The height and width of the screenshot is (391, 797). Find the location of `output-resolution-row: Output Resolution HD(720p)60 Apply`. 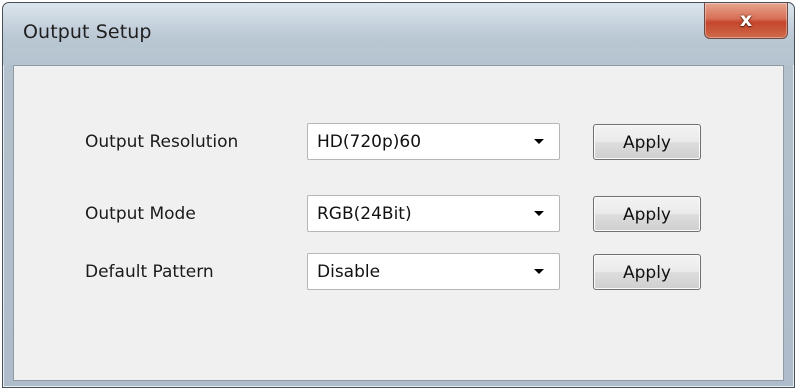

output-resolution-row: Output Resolution HD(720p)60 Apply is located at coordinates (398, 143).